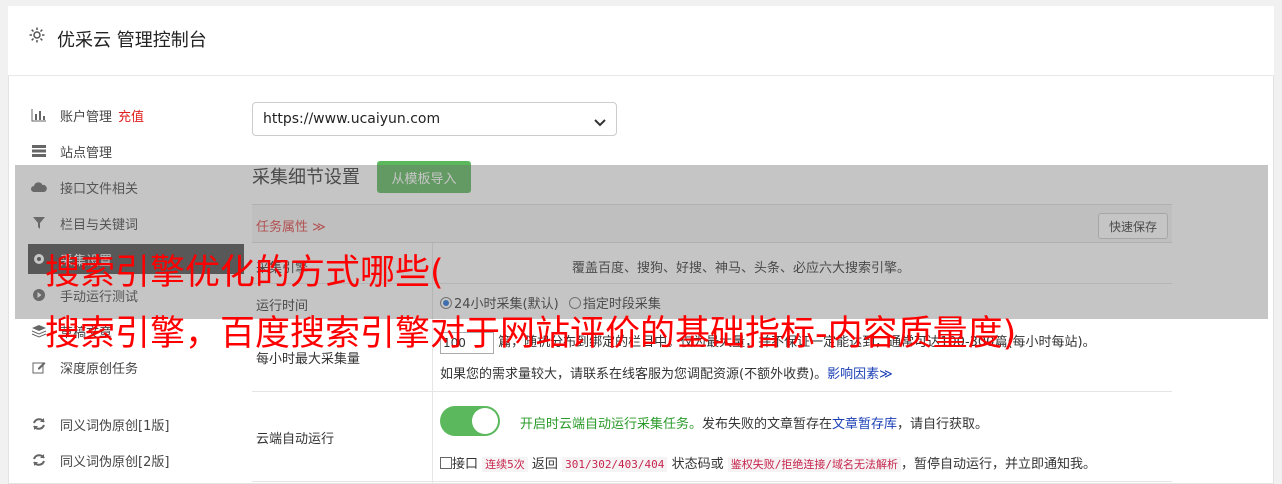  I want to click on cloud-run-label: 云端自动运行, so click(295, 439).